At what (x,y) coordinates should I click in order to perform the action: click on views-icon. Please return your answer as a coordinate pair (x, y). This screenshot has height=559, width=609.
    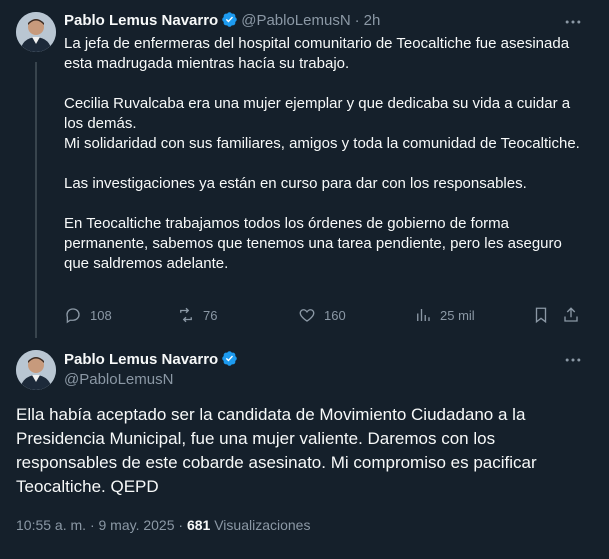
    Looking at the image, I should click on (423, 315).